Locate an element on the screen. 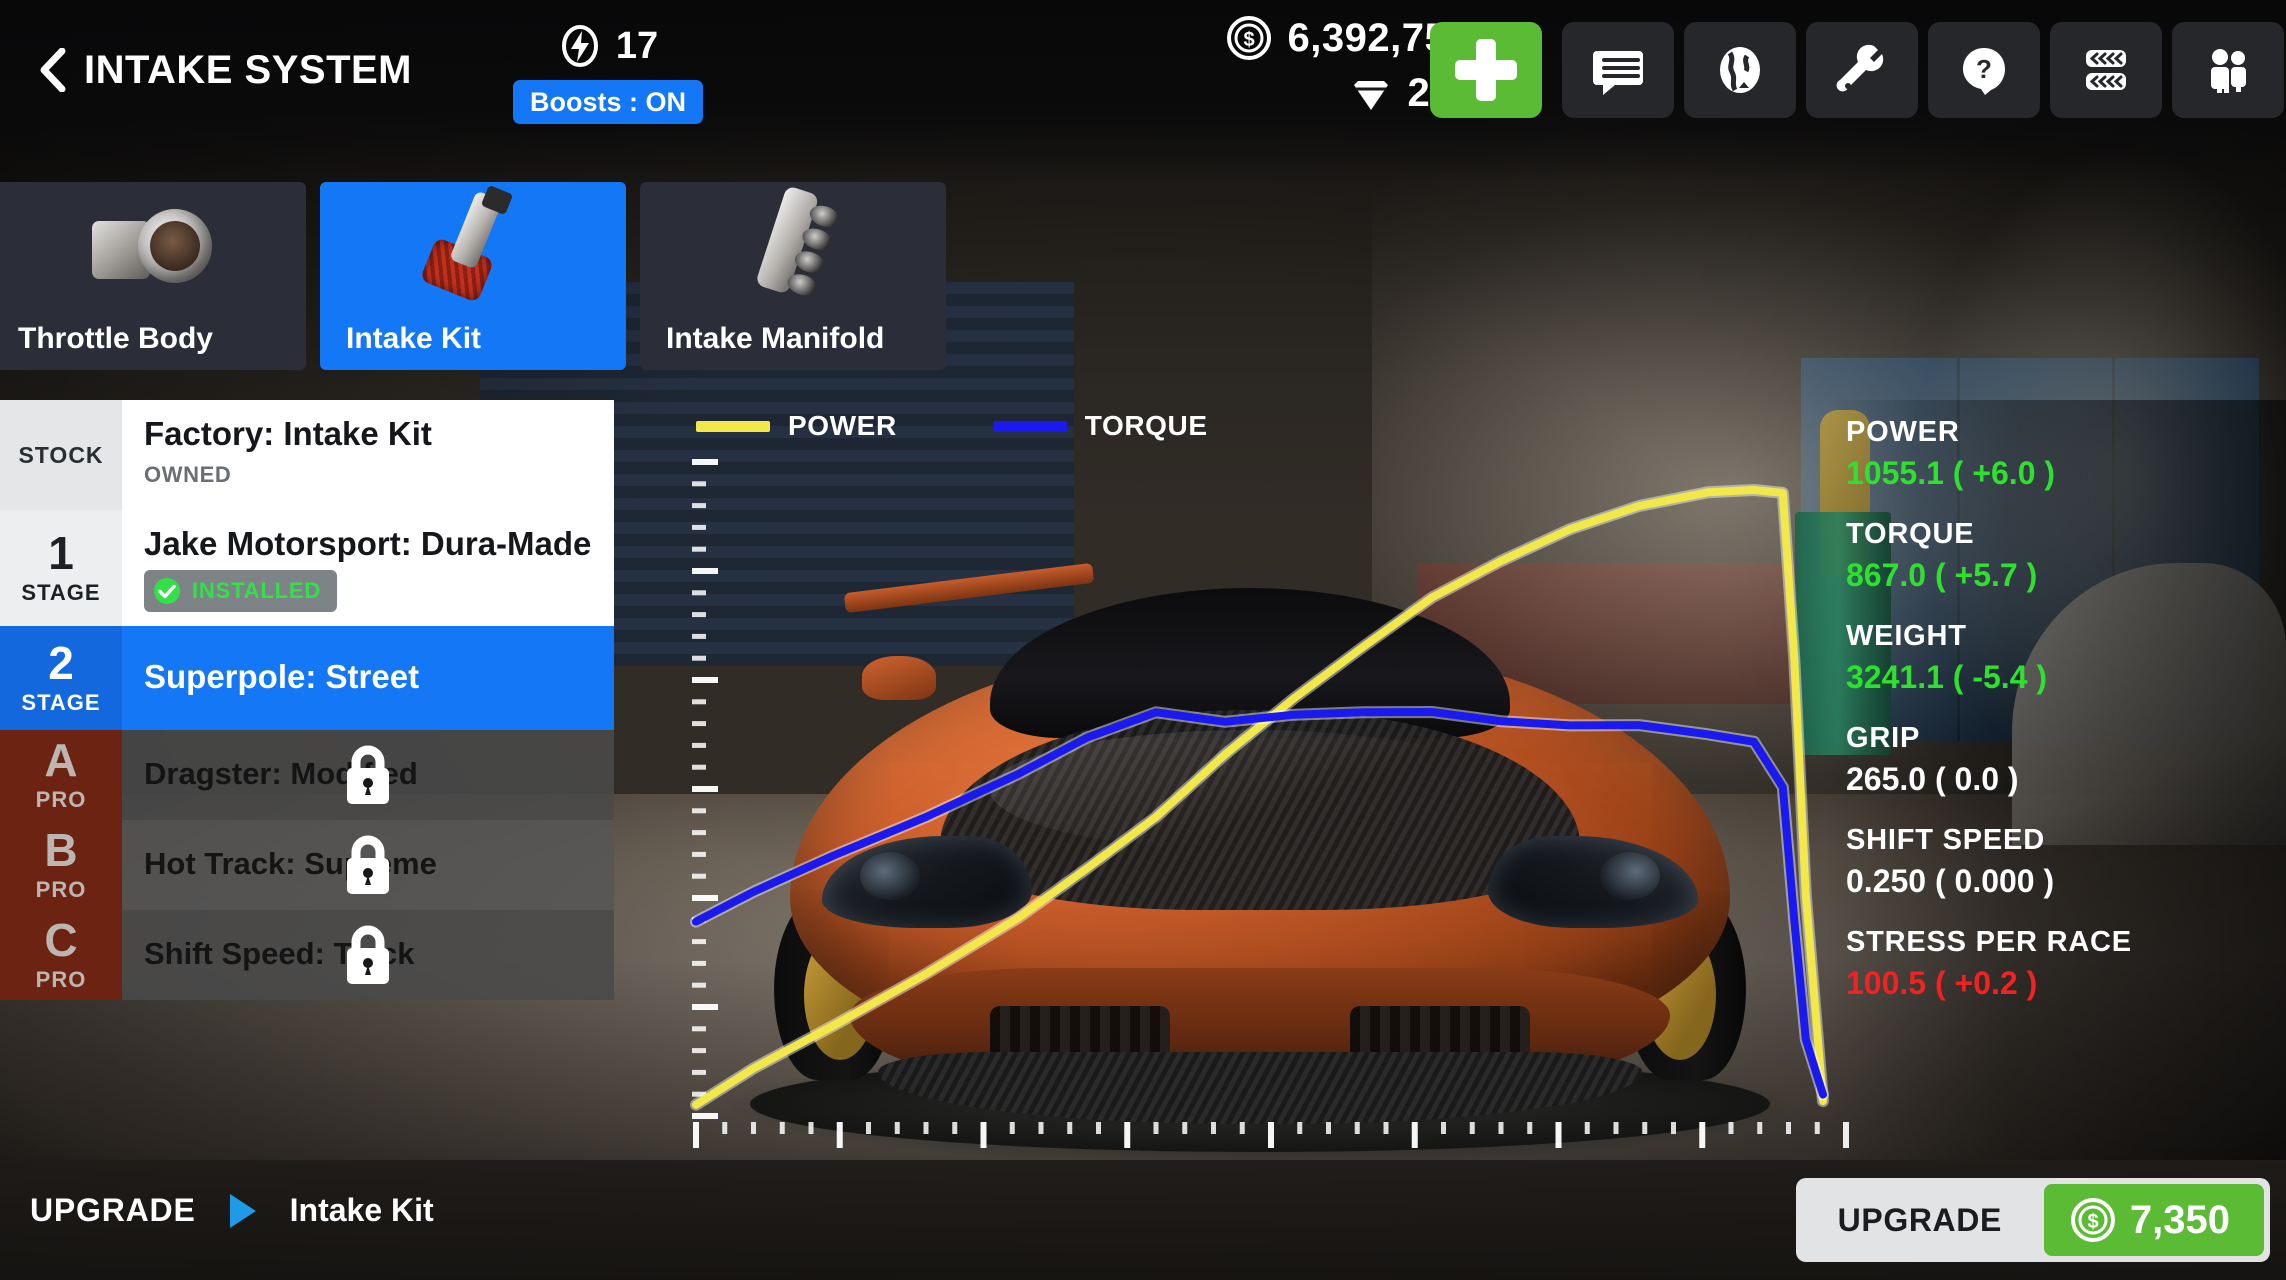 This screenshot has width=2286, height=1280. stage-badge: 1 STAGE is located at coordinates (61, 568).